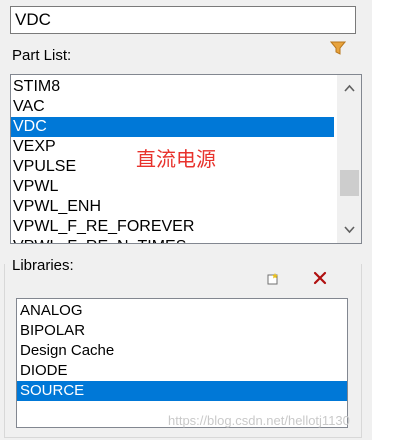 This screenshot has width=405, height=440. I want to click on filter-icon, so click(338, 48).